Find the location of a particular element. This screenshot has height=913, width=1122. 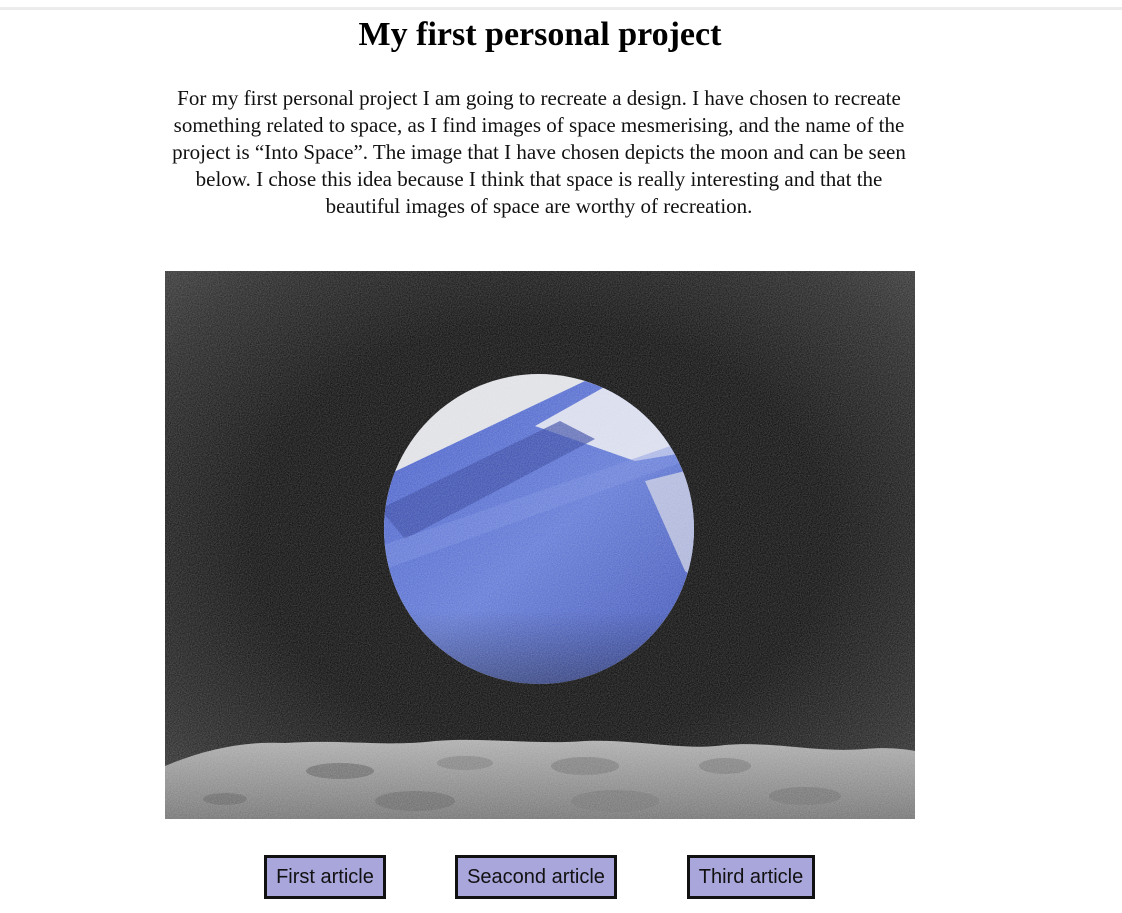

second-article-button: Seacond article is located at coordinates (536, 877).